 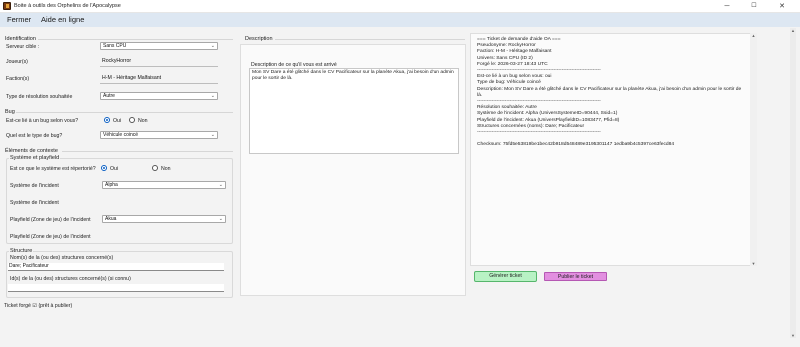 I want to click on faction-value: H-M - Héritage Malfaisant, so click(x=132, y=78).